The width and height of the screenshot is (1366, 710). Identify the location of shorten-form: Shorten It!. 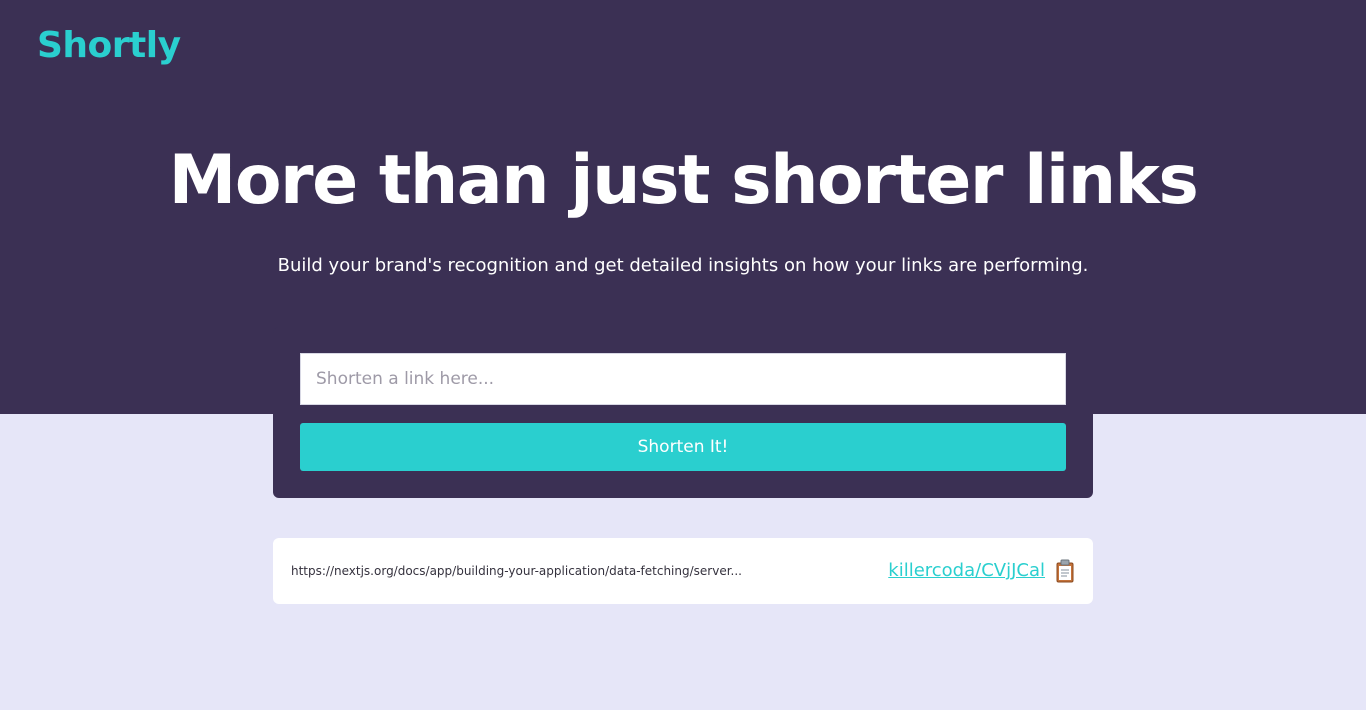
(683, 412).